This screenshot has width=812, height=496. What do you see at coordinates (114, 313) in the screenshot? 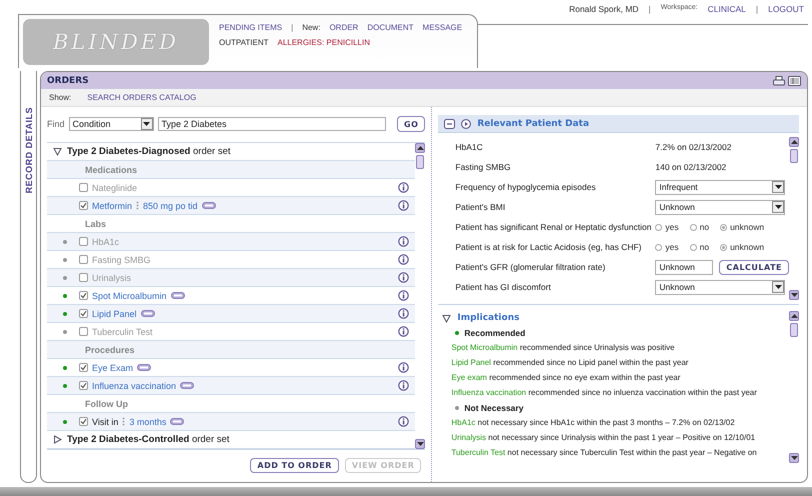
I see `order-name: Lipid Panel` at bounding box center [114, 313].